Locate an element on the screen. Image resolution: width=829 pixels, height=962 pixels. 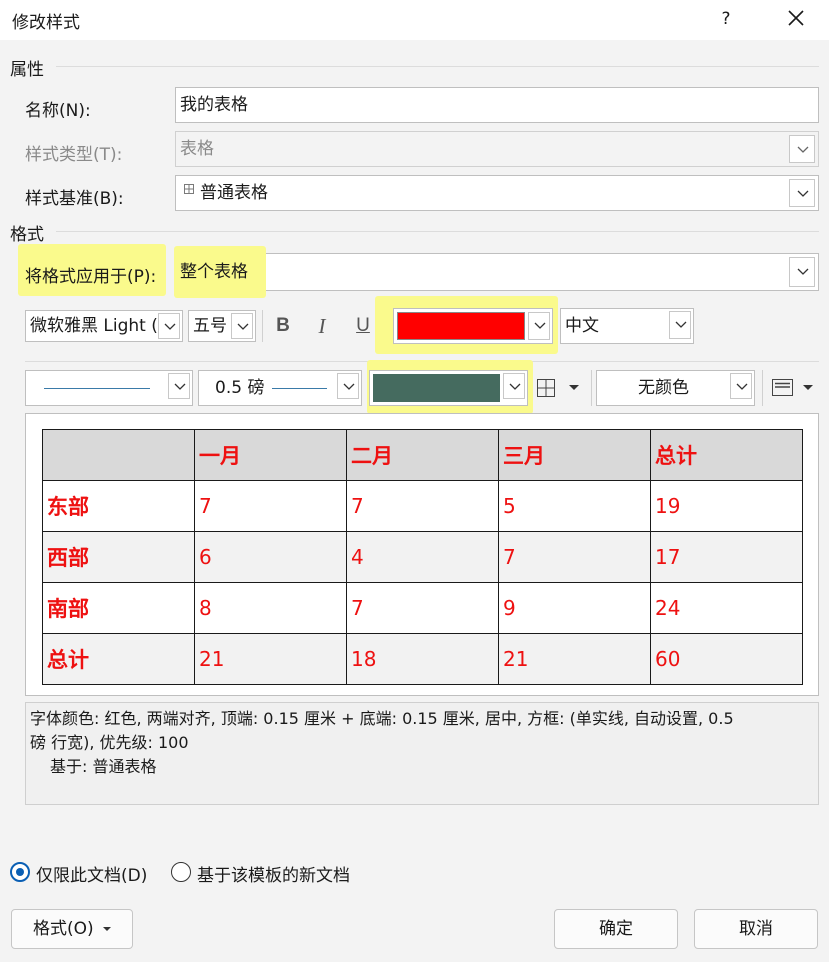
border-style-dropdown is located at coordinates (179, 386).